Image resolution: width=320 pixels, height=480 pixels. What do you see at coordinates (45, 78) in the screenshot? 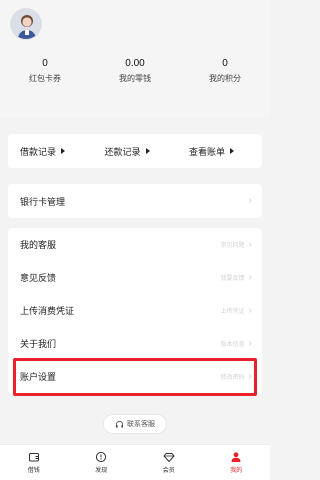
I see `stat-label: 红包卡券` at bounding box center [45, 78].